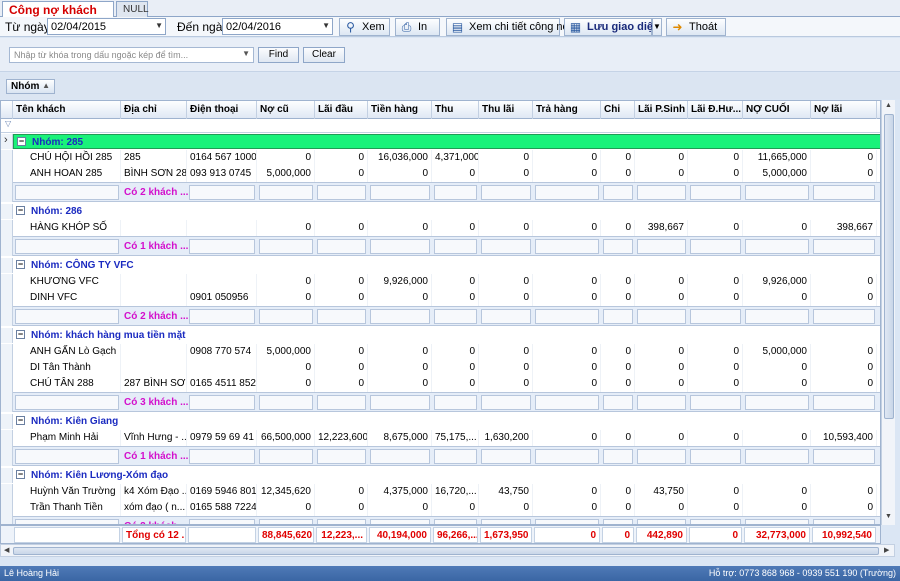  Describe the element at coordinates (440, 126) in the screenshot. I see `auto-filter-row: ▽` at that location.